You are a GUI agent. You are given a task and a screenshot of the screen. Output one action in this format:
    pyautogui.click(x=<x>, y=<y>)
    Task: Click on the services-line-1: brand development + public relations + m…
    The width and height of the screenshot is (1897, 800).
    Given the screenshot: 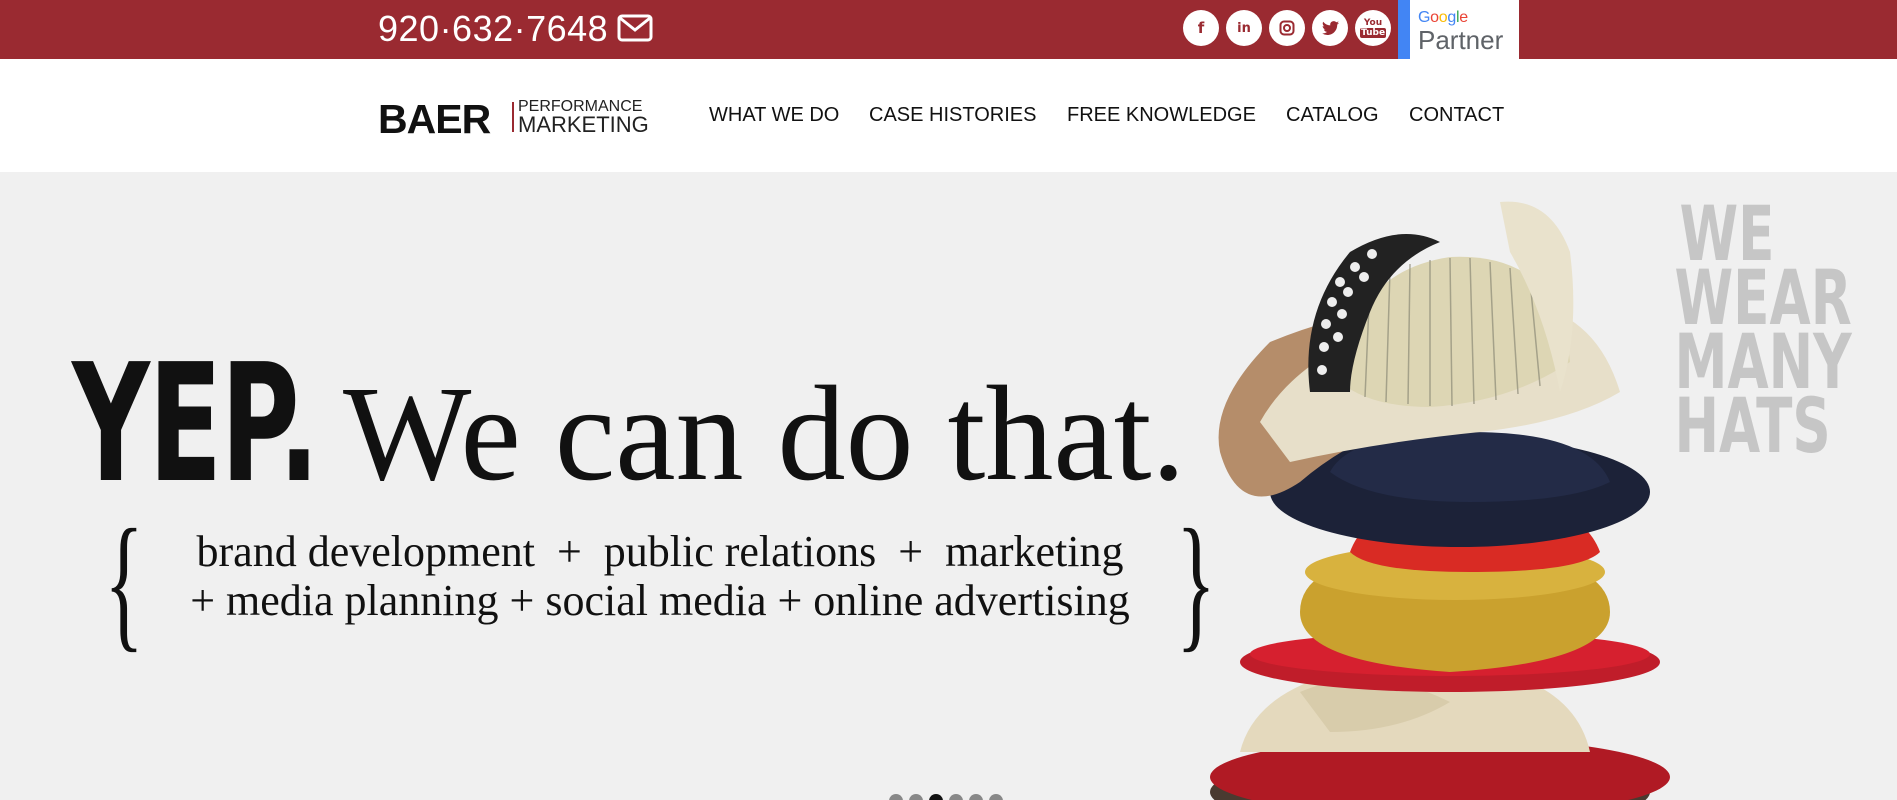 What is the action you would take?
    pyautogui.click(x=660, y=551)
    